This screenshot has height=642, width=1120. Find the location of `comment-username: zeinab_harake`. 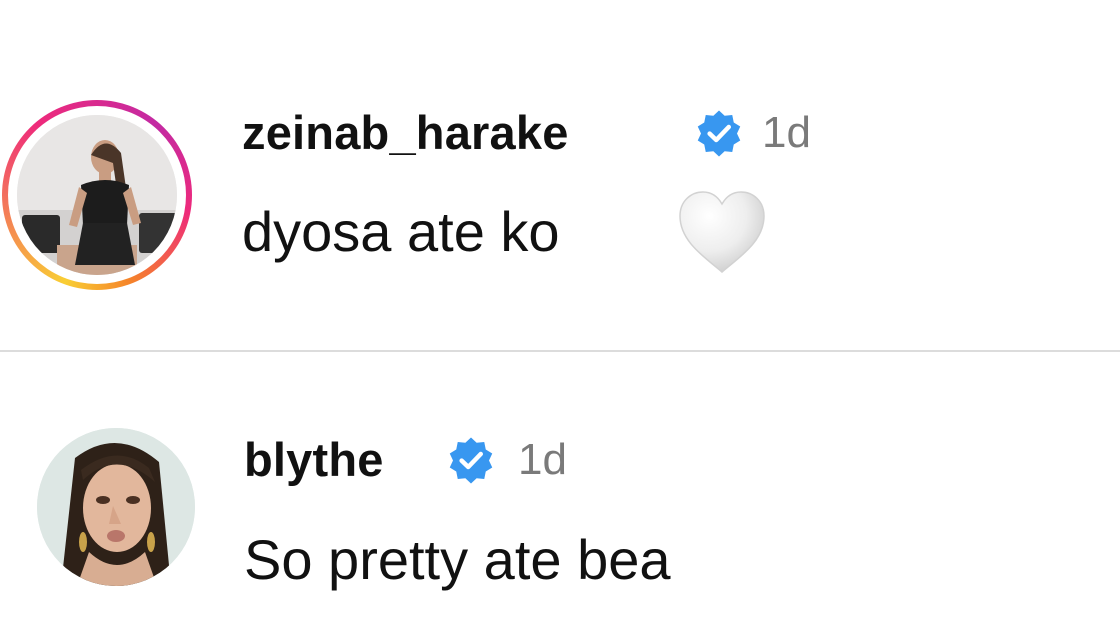

comment-username: zeinab_harake is located at coordinates (405, 132).